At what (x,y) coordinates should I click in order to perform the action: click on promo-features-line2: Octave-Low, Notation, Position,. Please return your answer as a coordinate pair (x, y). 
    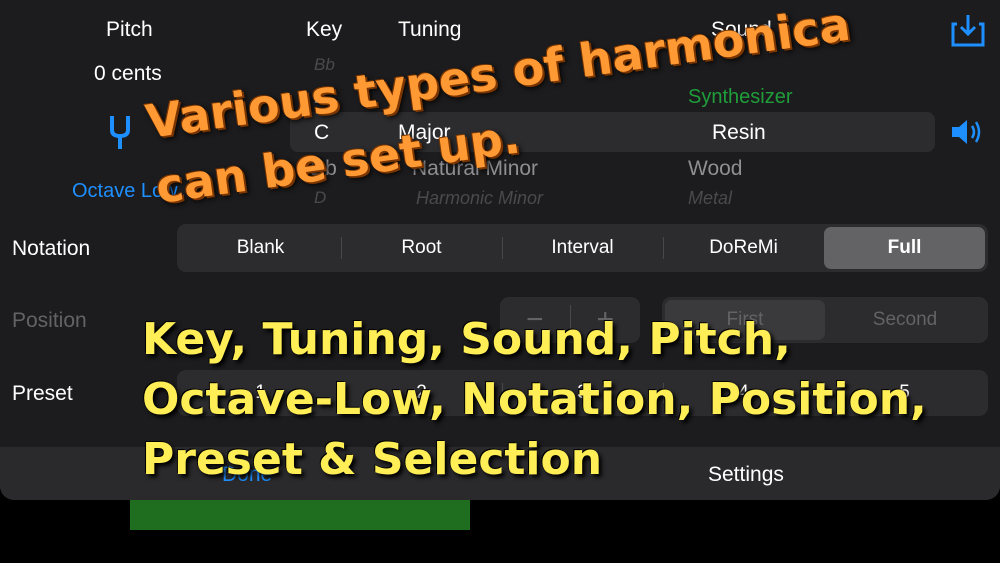
    Looking at the image, I should click on (534, 399).